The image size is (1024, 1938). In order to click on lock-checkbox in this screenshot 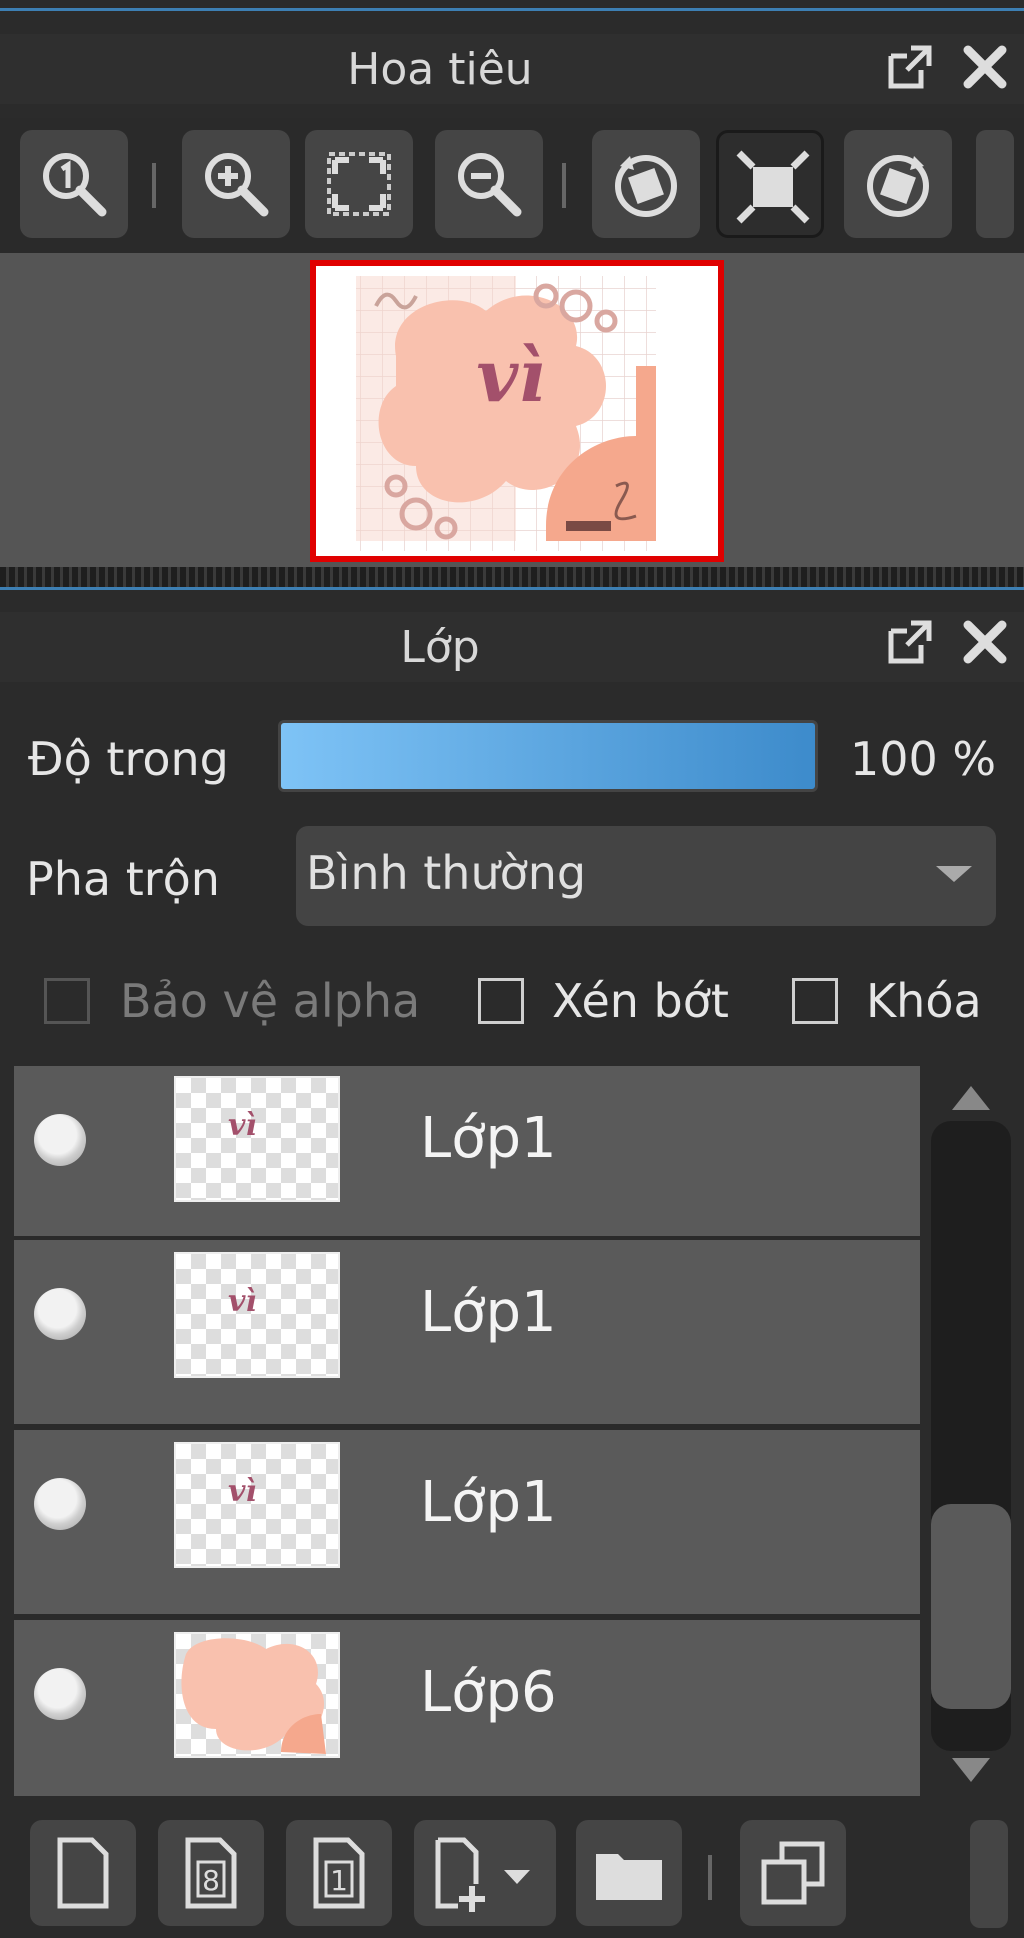, I will do `click(815, 1001)`.